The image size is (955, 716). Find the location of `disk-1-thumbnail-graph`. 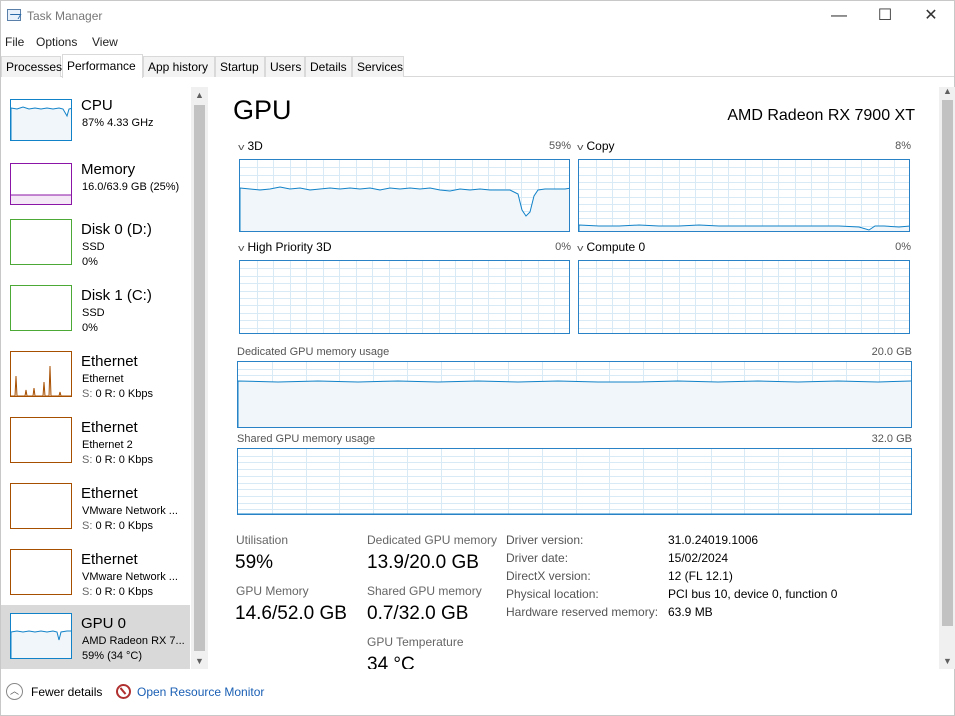

disk-1-thumbnail-graph is located at coordinates (41, 308).